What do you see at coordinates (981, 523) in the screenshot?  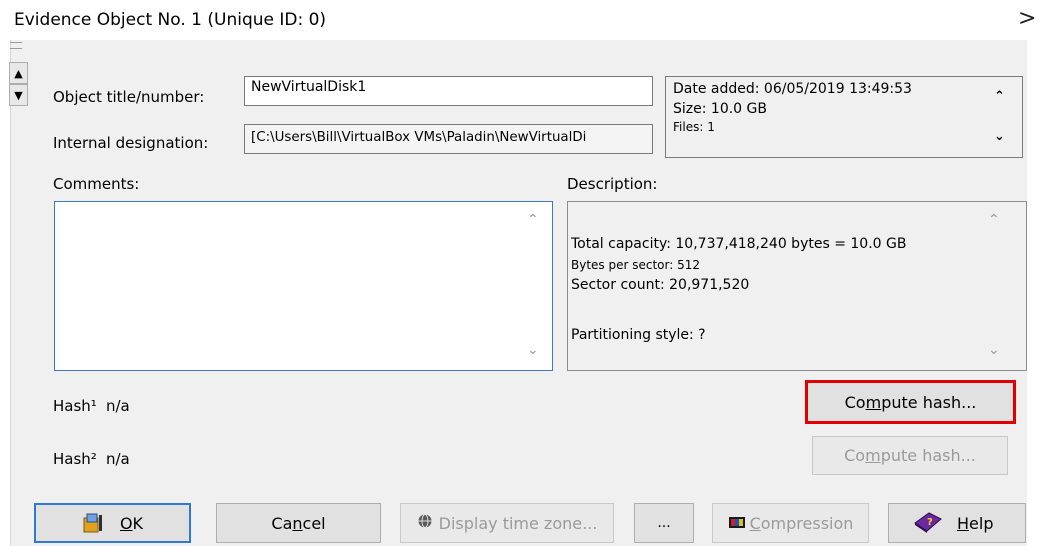 I see `help-rest: elp` at bounding box center [981, 523].